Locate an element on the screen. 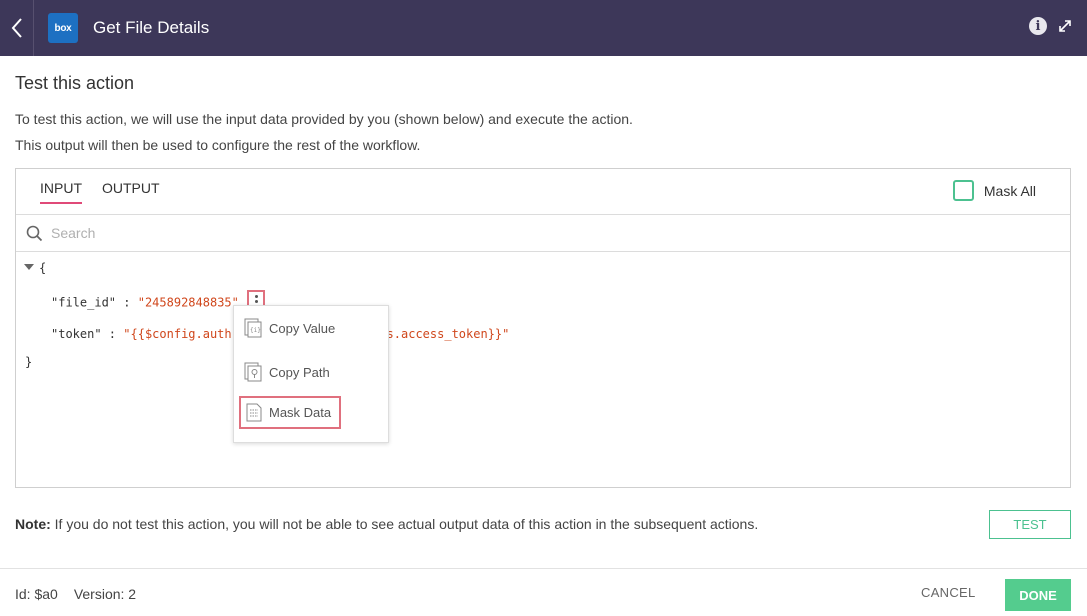  back-button is located at coordinates (17, 28).